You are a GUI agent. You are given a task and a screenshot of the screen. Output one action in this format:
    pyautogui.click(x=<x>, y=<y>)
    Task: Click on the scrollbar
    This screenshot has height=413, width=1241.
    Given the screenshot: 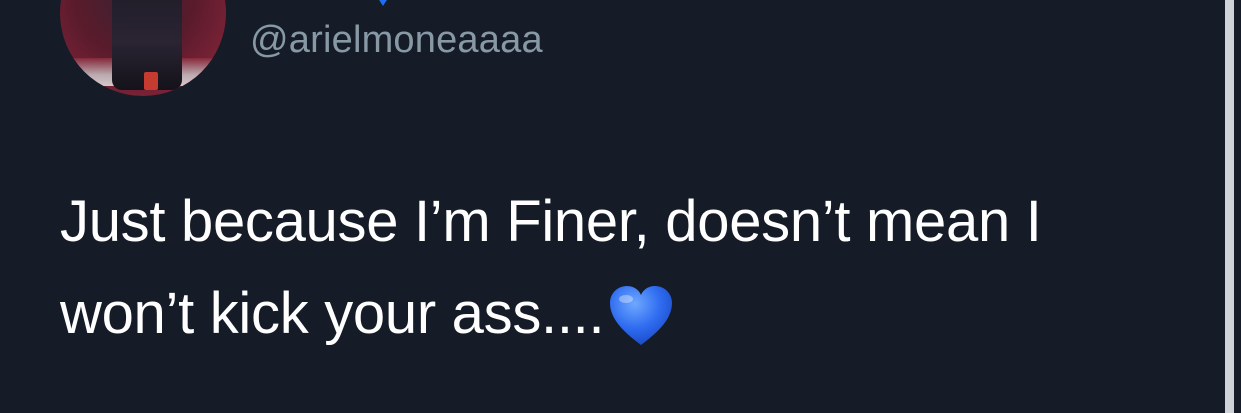 What is the action you would take?
    pyautogui.click(x=1229, y=206)
    